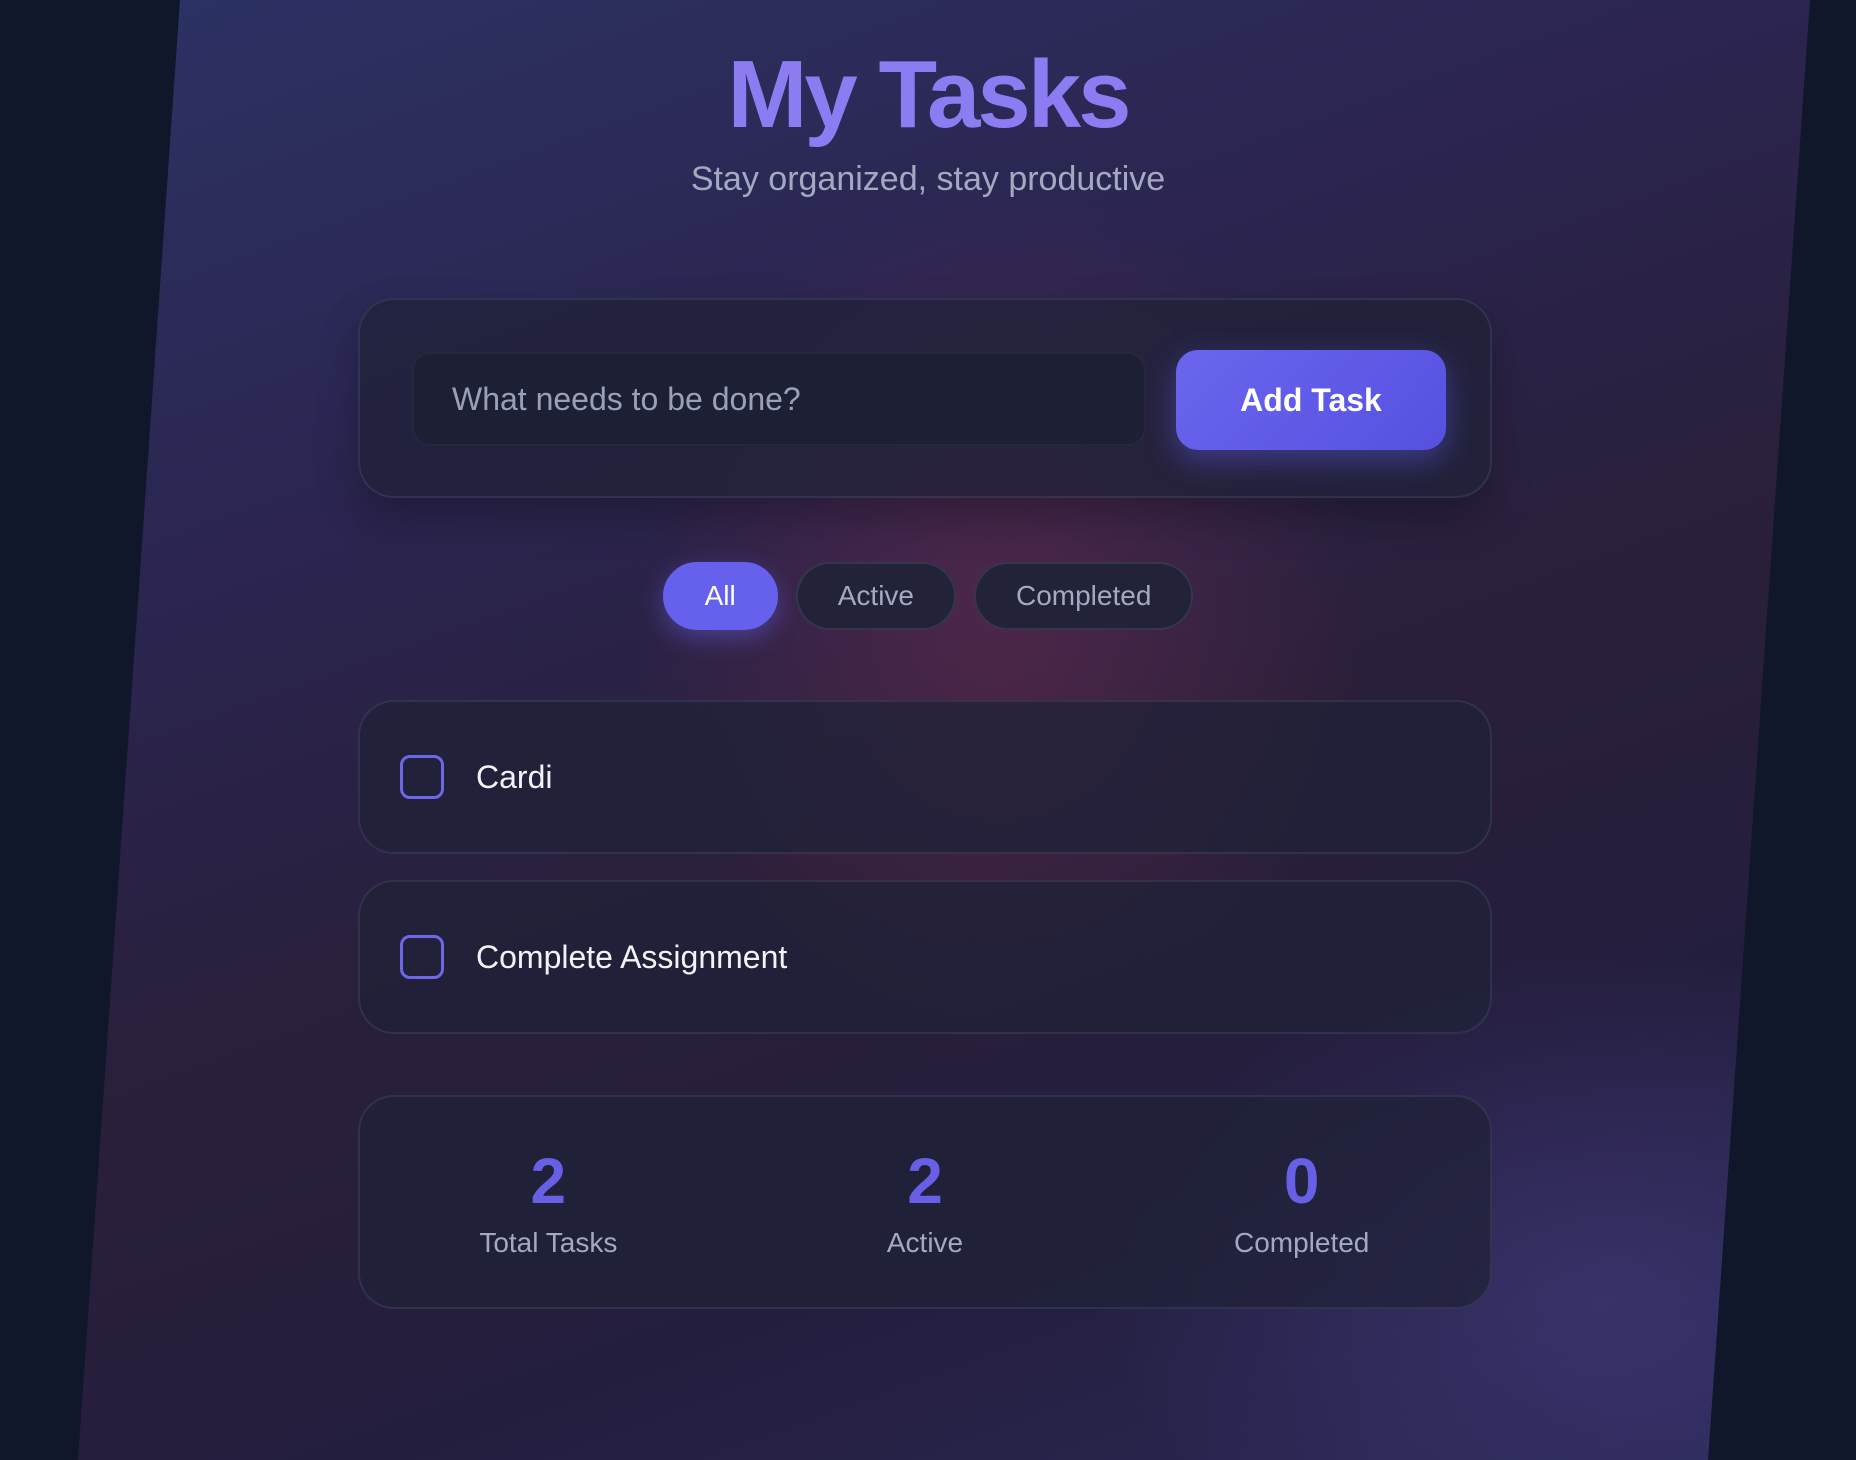  Describe the element at coordinates (1301, 1181) in the screenshot. I see `stat-completed-value: 0` at that location.